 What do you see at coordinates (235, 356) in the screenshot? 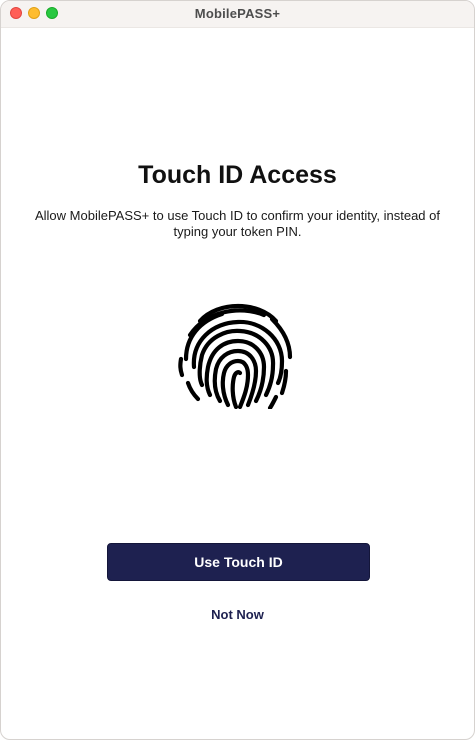
I see `fingerprint-icon` at bounding box center [235, 356].